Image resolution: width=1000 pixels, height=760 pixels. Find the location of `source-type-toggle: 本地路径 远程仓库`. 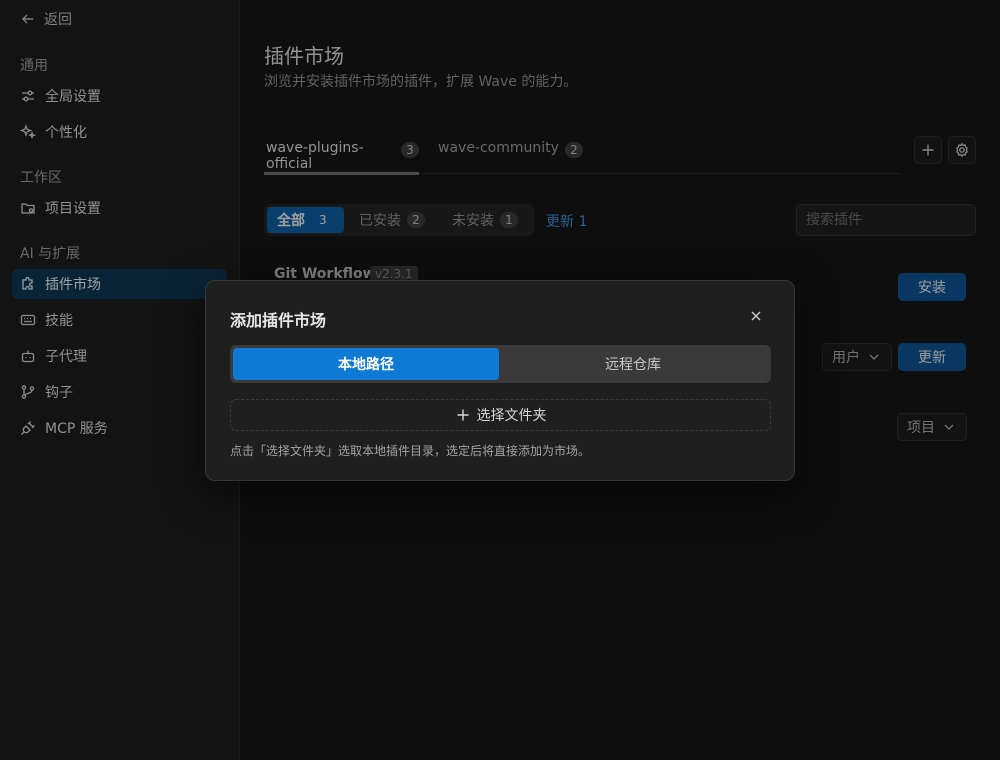

source-type-toggle: 本地路径 远程仓库 is located at coordinates (500, 364).